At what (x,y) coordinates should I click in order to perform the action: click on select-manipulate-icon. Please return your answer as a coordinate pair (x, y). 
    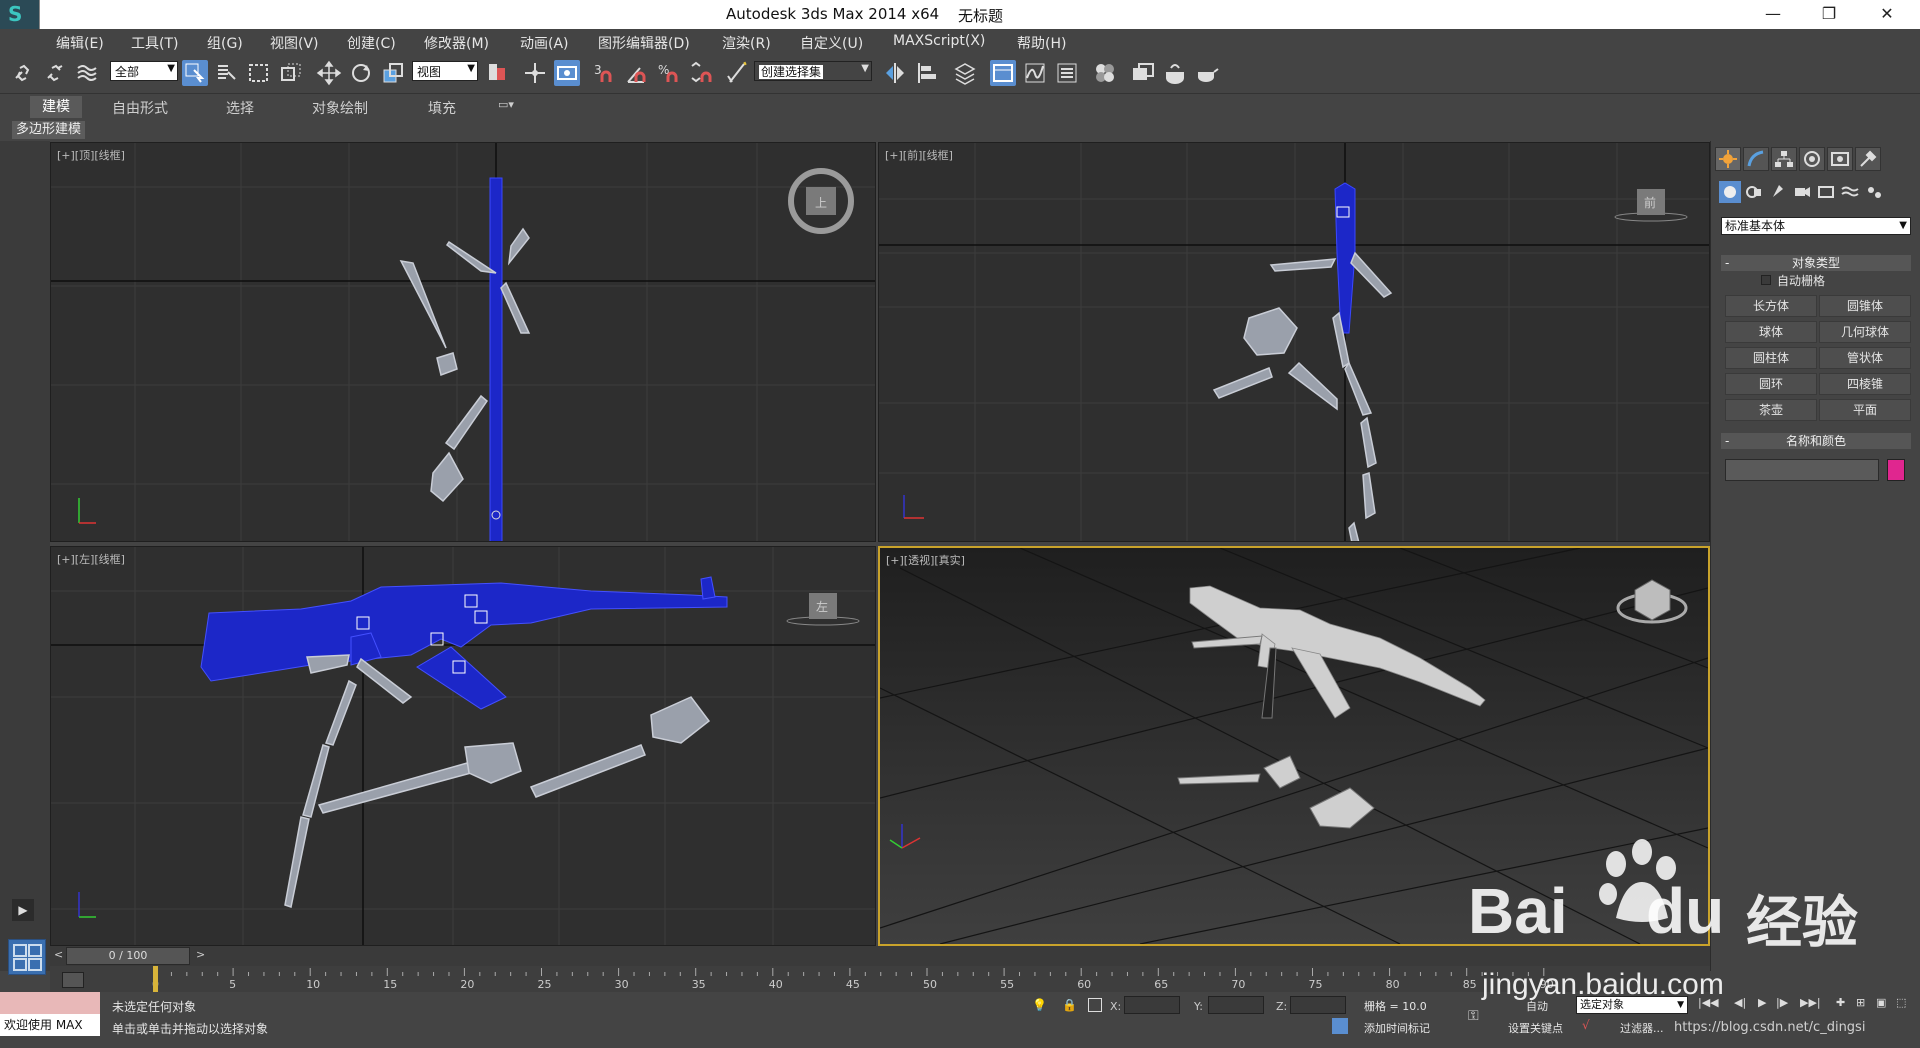
    Looking at the image, I should click on (535, 73).